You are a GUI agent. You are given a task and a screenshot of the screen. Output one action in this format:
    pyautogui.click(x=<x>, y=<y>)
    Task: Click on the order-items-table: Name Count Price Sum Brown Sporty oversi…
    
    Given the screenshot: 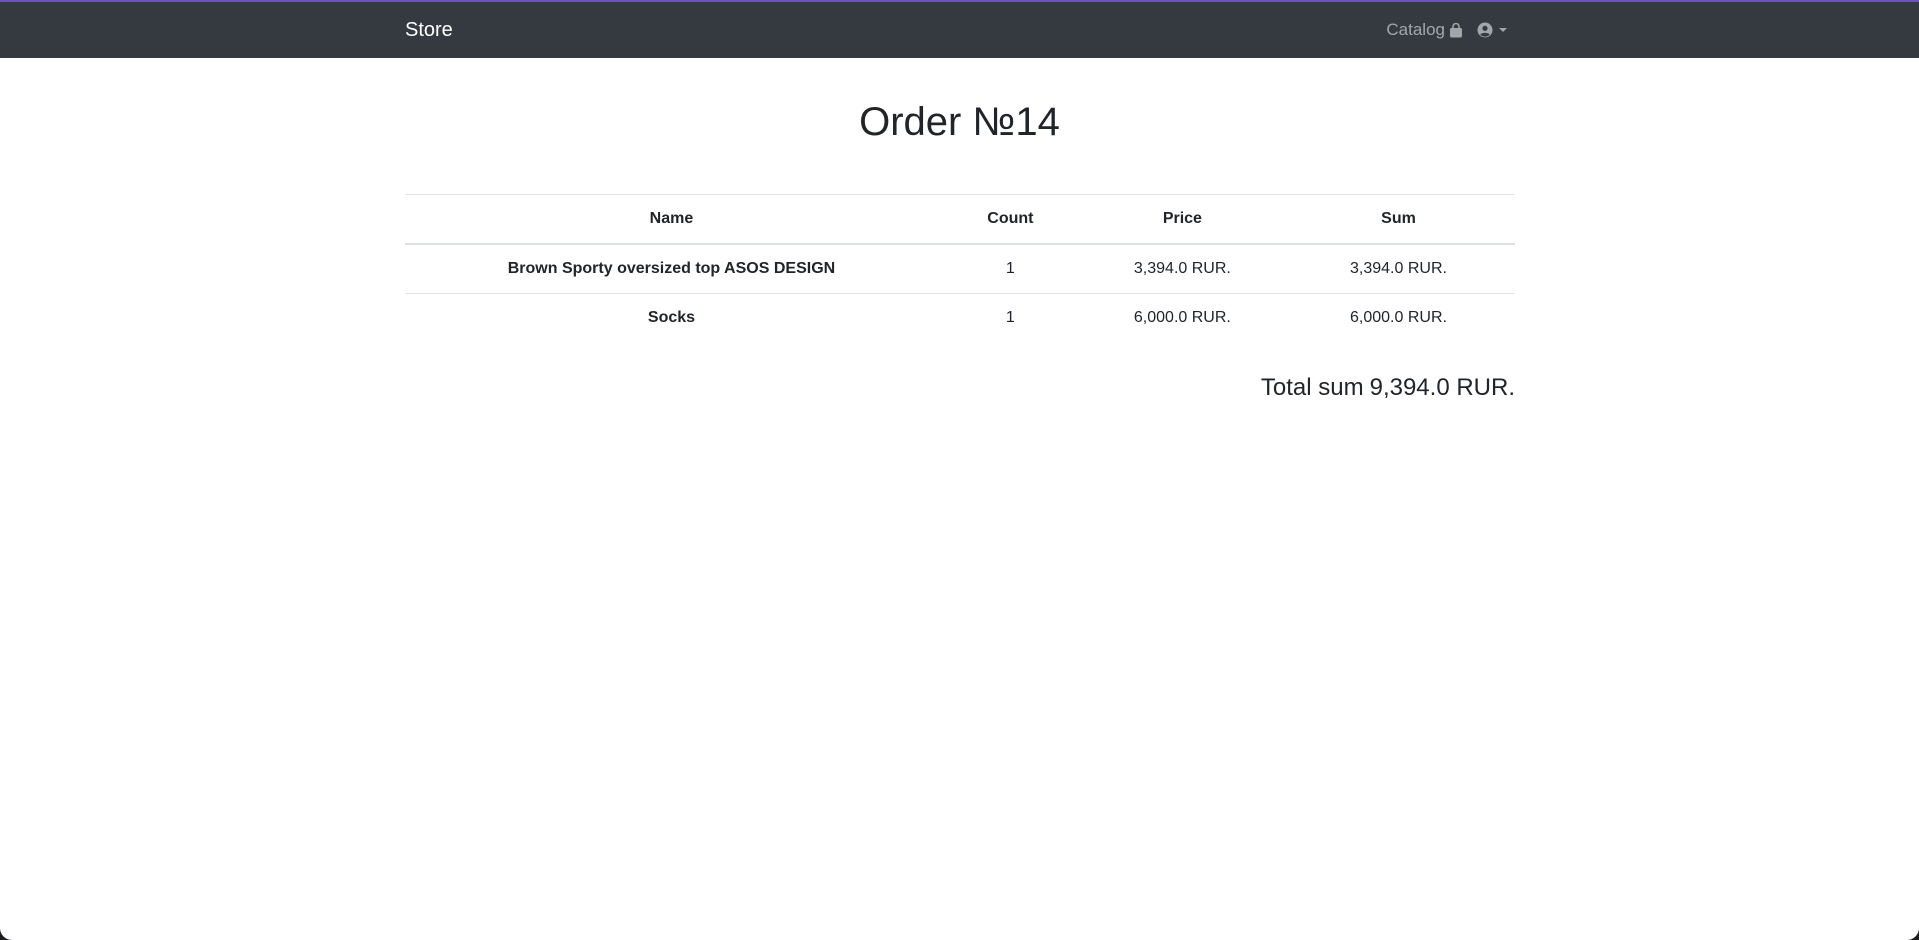 What is the action you would take?
    pyautogui.click(x=960, y=268)
    